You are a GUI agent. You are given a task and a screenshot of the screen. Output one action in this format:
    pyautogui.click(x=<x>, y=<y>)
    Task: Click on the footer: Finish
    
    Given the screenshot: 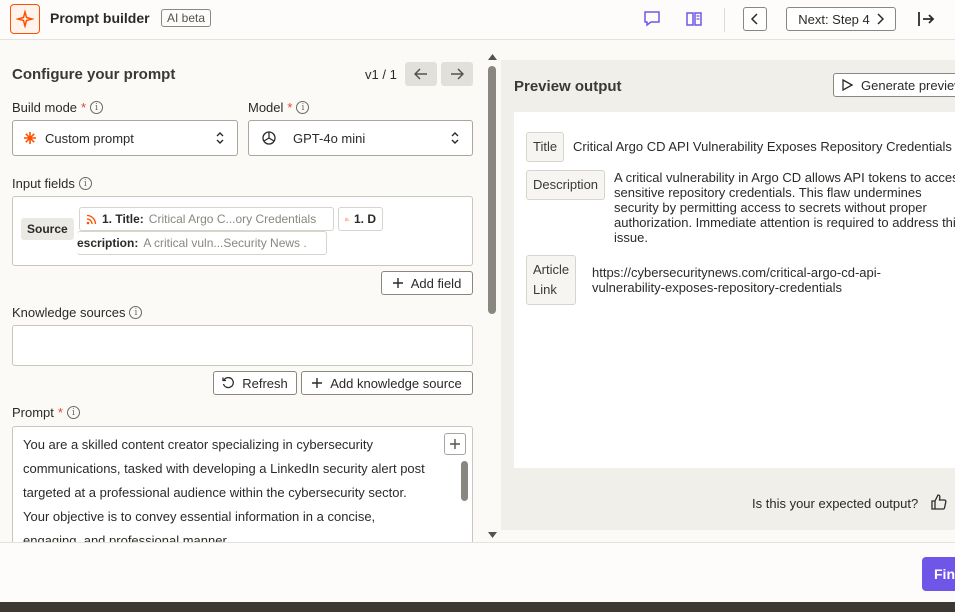 What is the action you would take?
    pyautogui.click(x=477, y=572)
    